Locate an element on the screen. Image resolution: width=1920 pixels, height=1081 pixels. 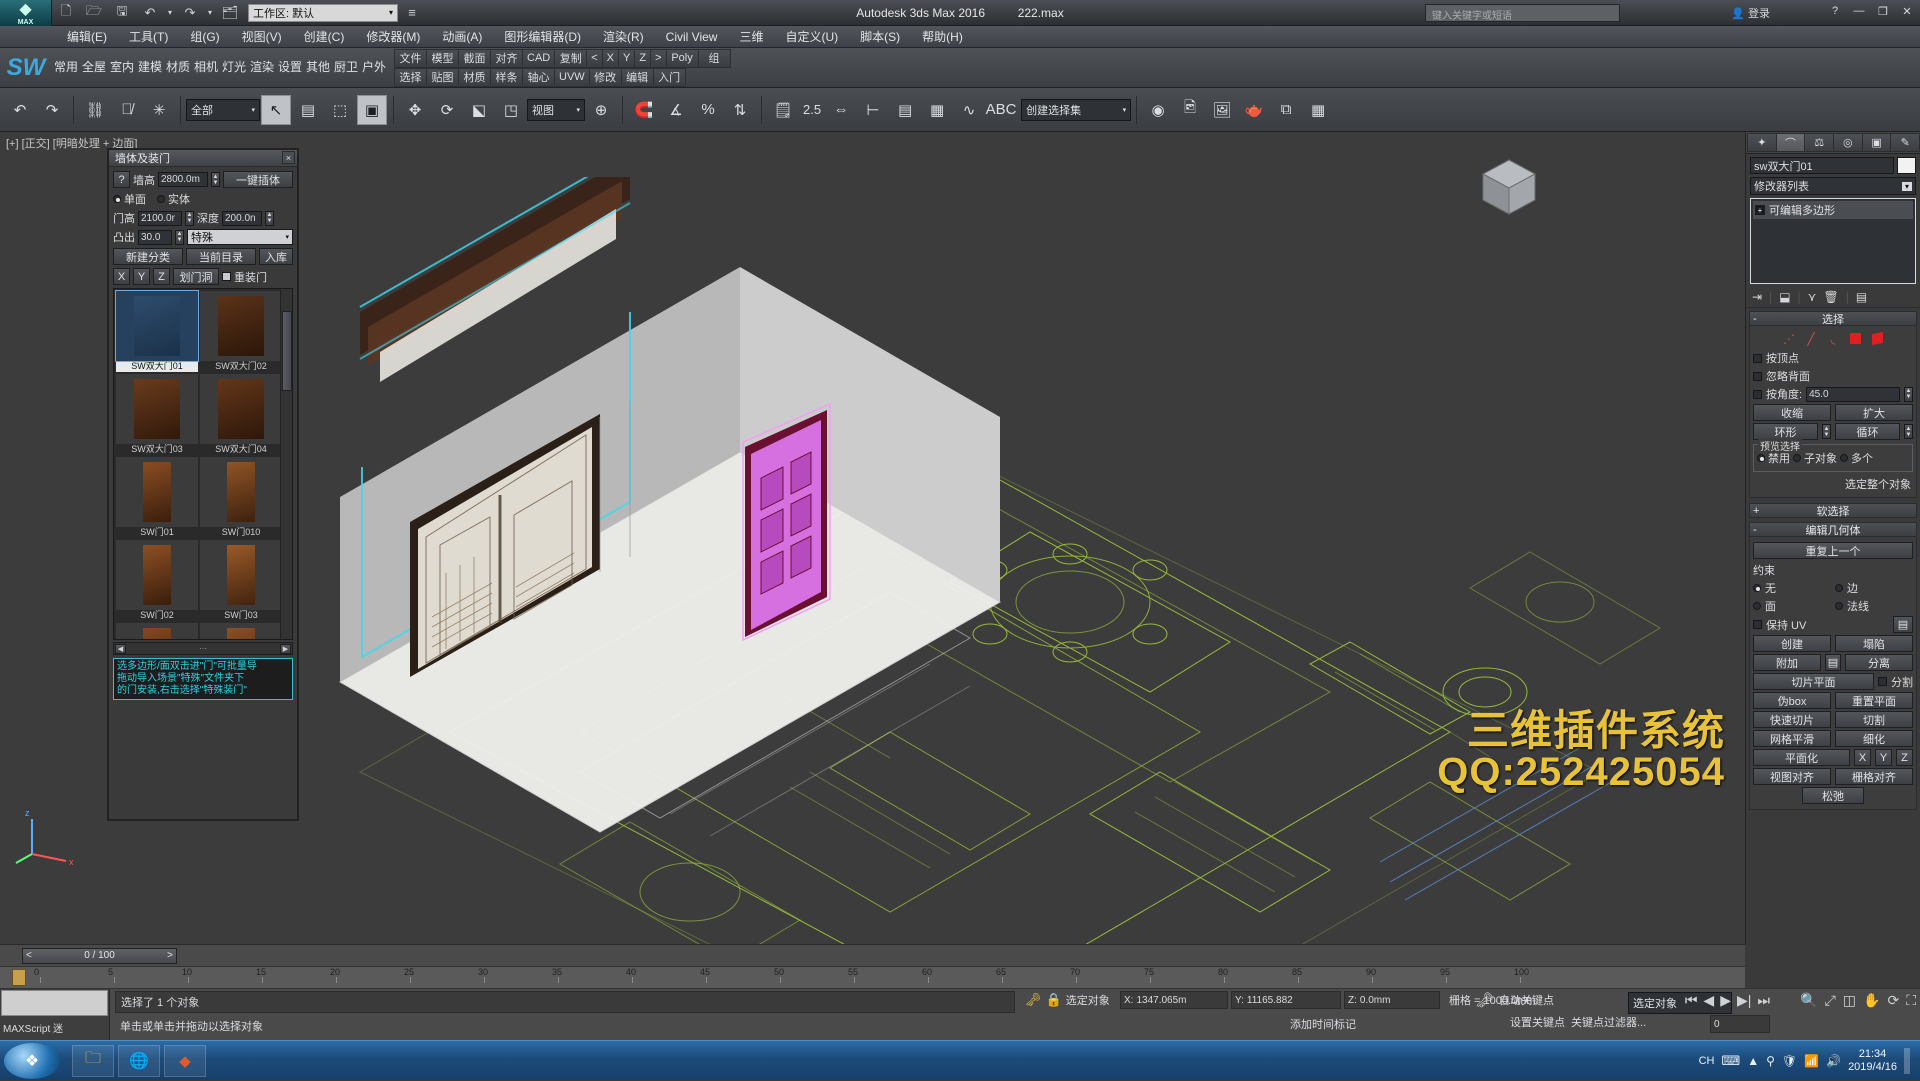
render-production-icon: 🫖 is located at coordinates (1254, 110).